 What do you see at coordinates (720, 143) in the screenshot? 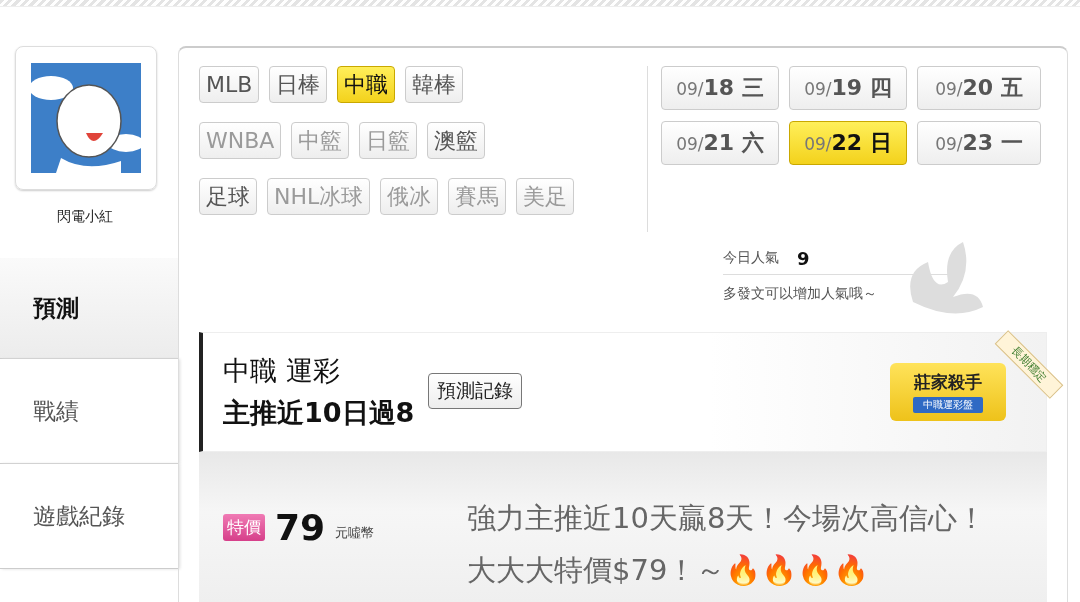
I see `date-tab: 09/21 六` at bounding box center [720, 143].